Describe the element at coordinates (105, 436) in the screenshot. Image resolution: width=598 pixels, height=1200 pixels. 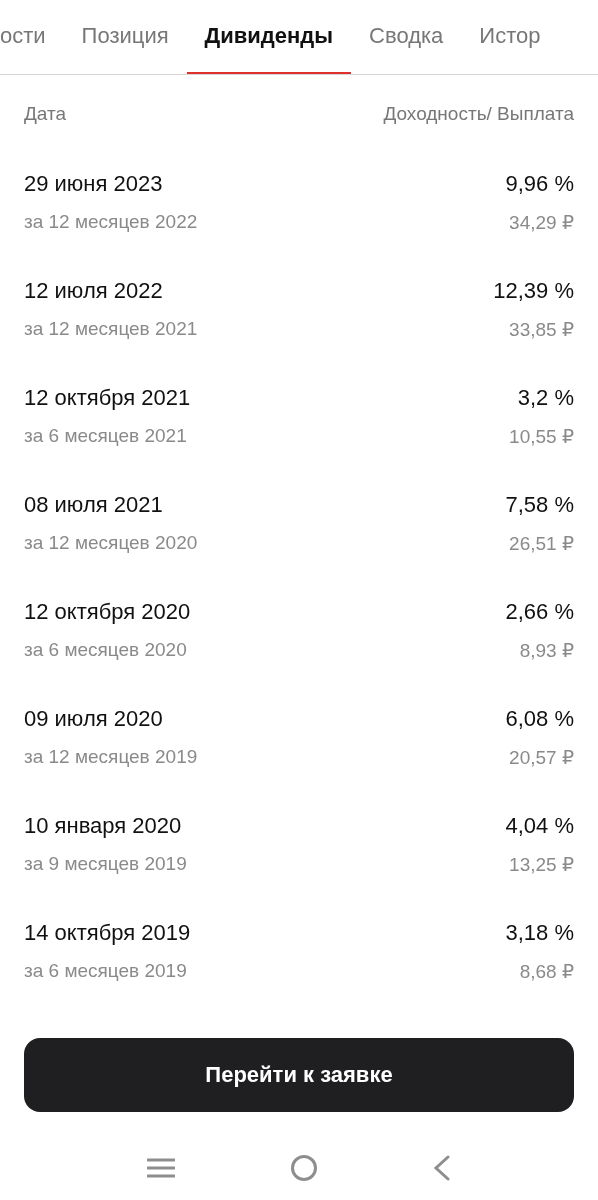
I see `dividend-period: за 6 месяцев 2021` at that location.